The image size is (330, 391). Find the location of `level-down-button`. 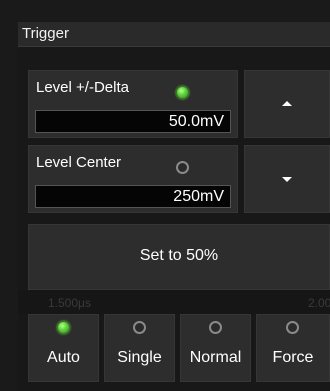

level-down-button is located at coordinates (287, 179).